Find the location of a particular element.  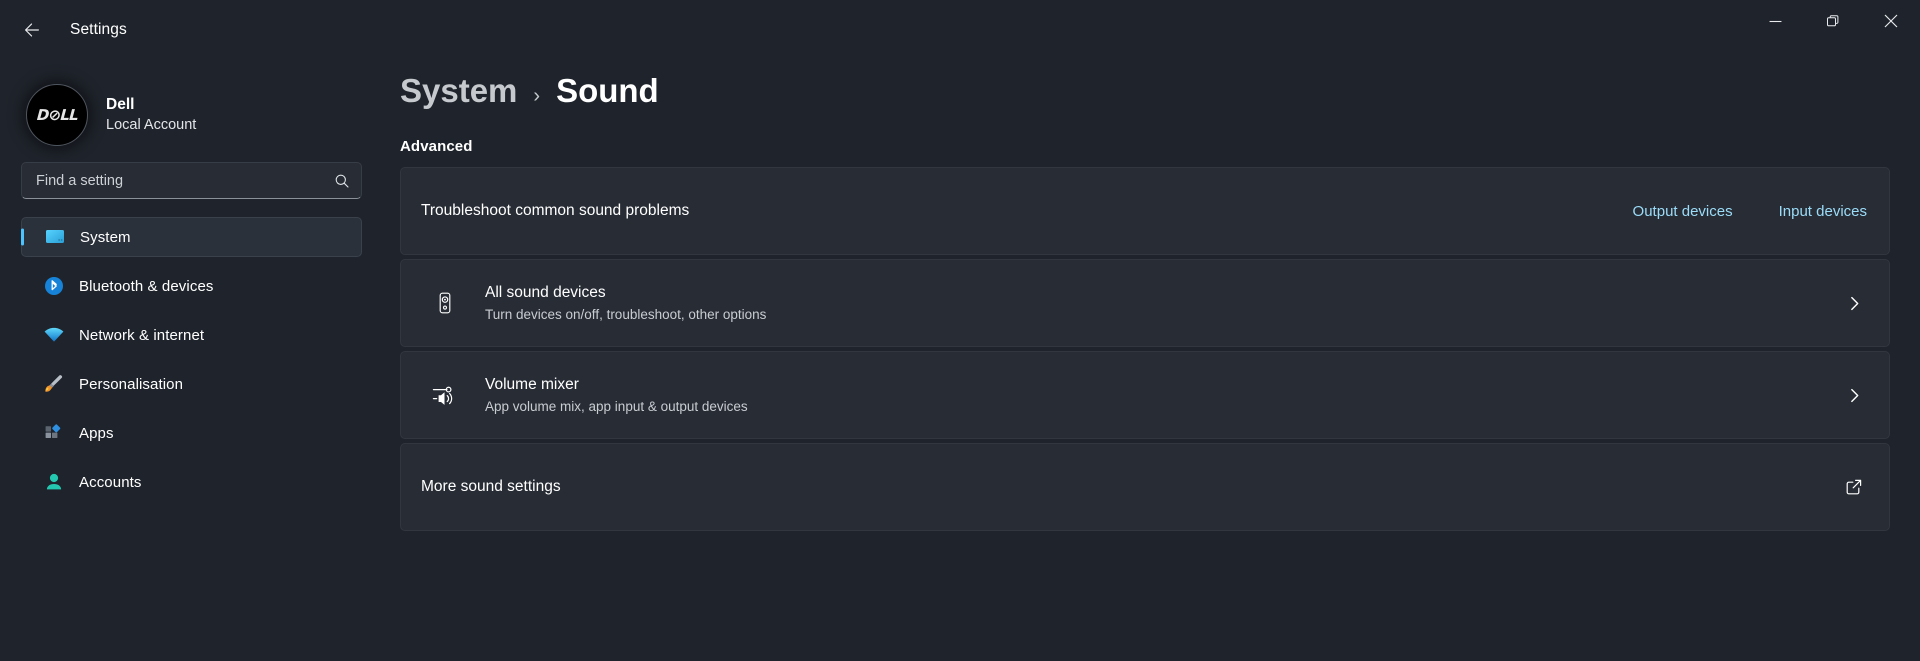

search-wrapper is located at coordinates (191, 180).